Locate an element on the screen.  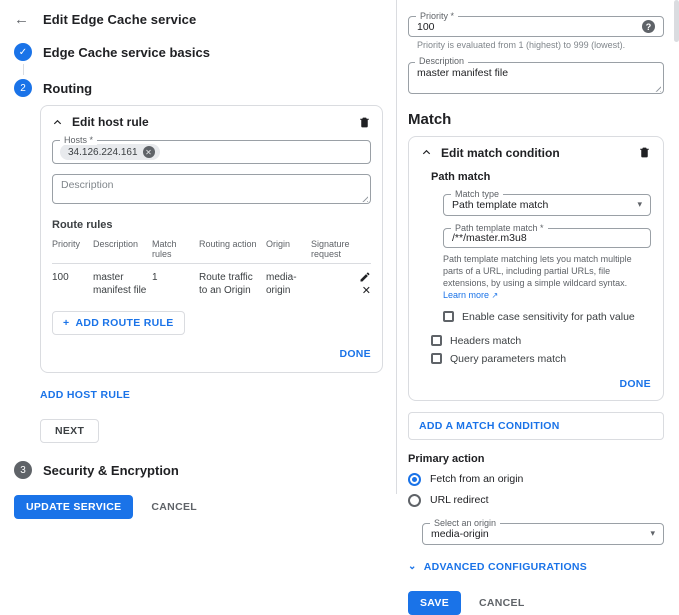
add-match-condition-button: ADD A MATCH CONDITION is located at coordinates (536, 425).